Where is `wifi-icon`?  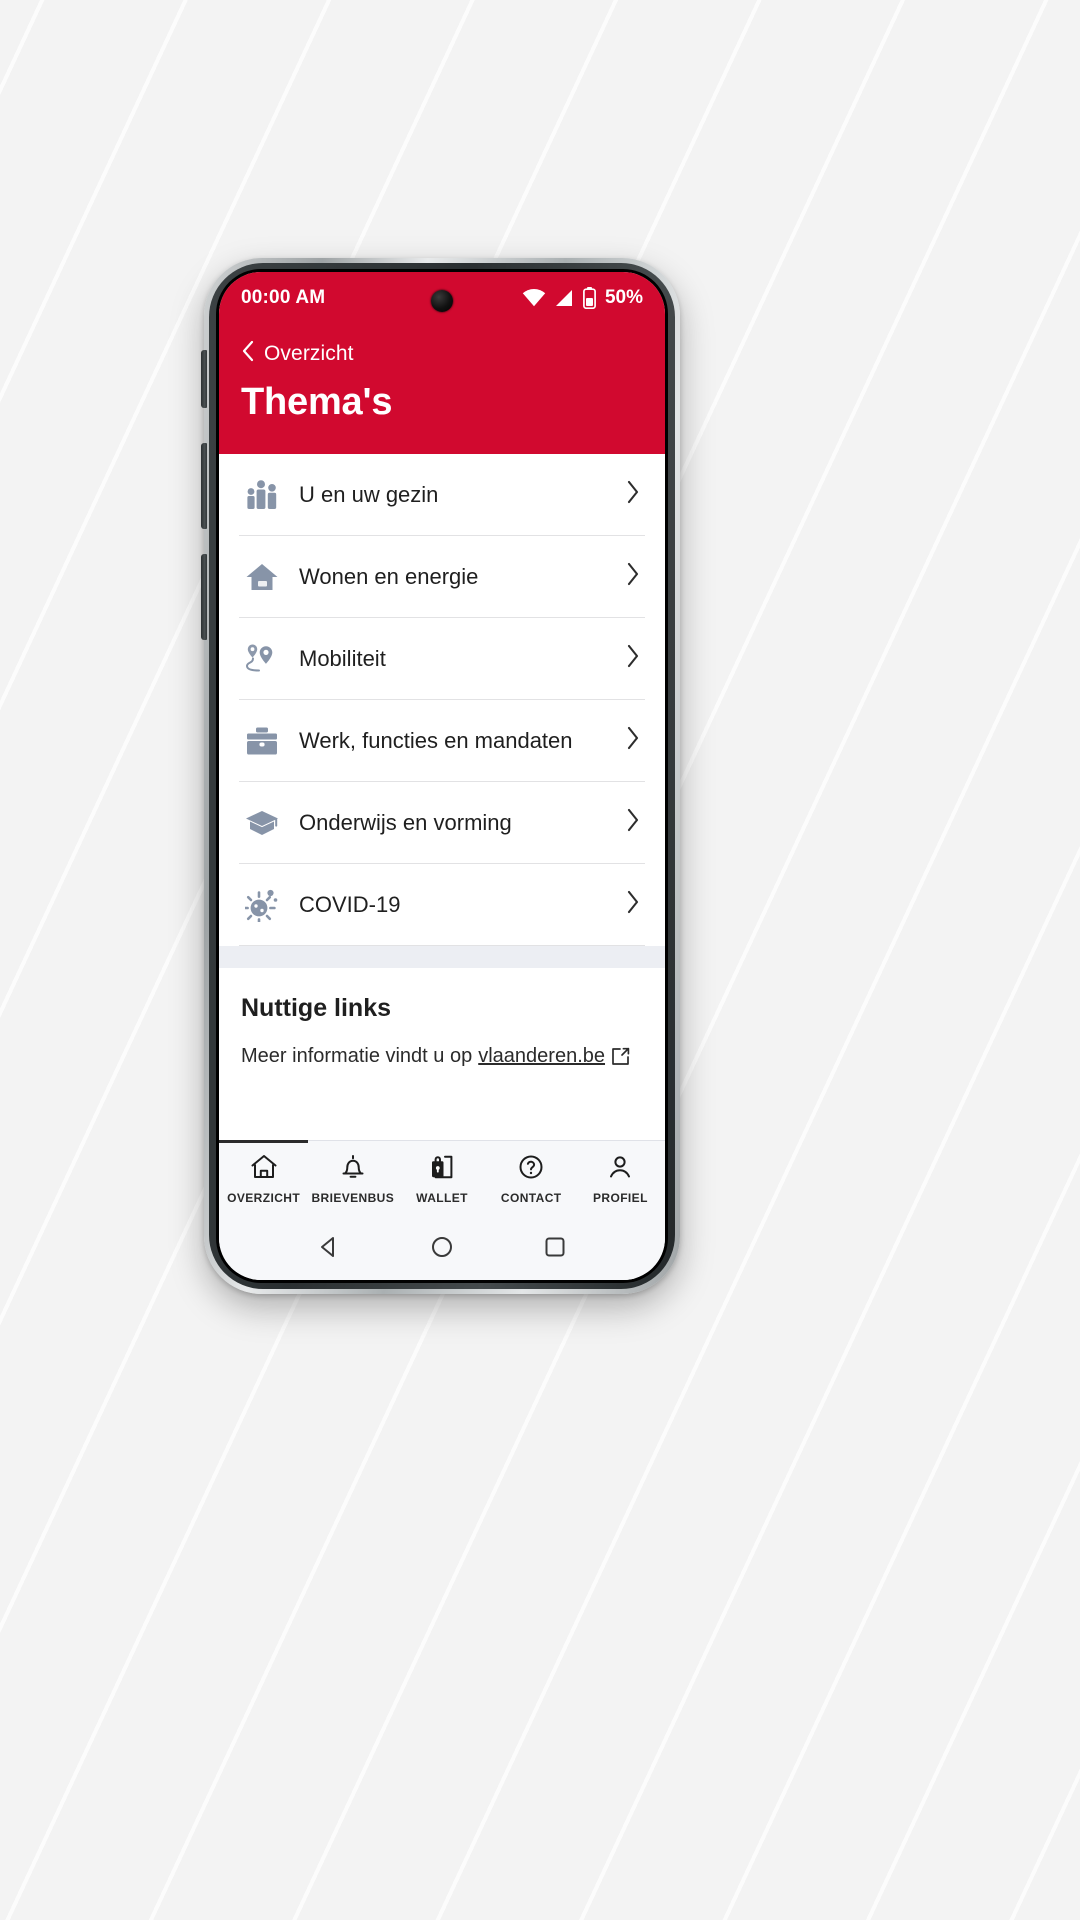
wifi-icon is located at coordinates (534, 298).